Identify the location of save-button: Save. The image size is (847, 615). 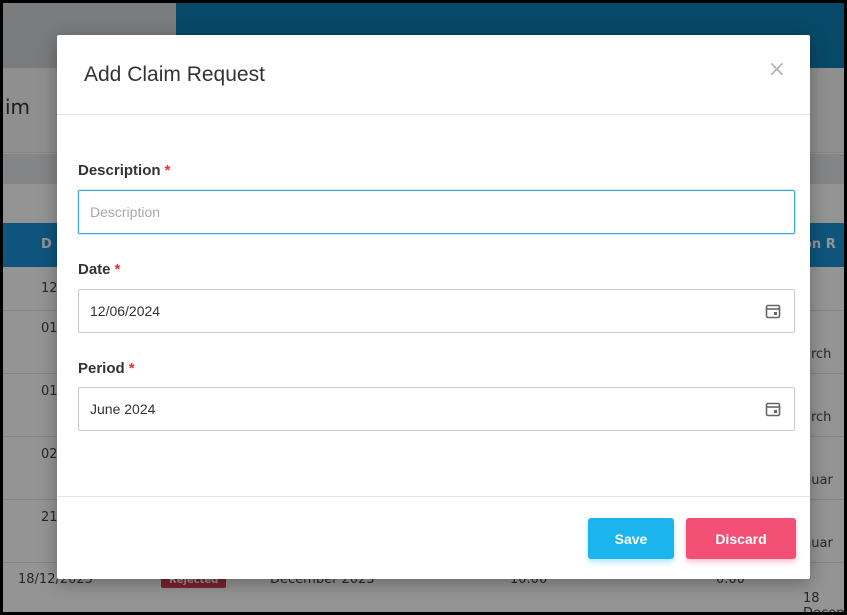
(631, 538).